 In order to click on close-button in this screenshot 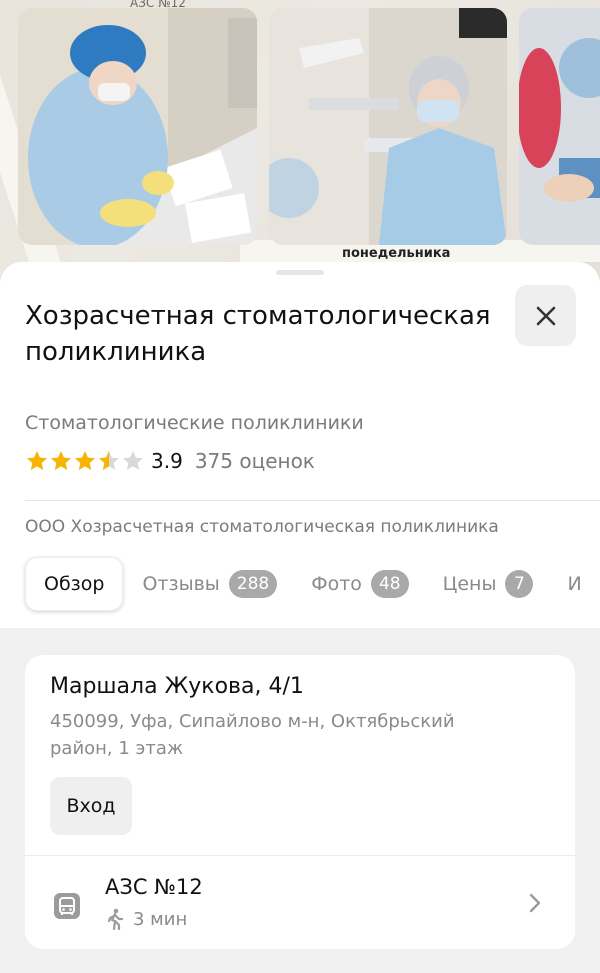, I will do `click(545, 315)`.